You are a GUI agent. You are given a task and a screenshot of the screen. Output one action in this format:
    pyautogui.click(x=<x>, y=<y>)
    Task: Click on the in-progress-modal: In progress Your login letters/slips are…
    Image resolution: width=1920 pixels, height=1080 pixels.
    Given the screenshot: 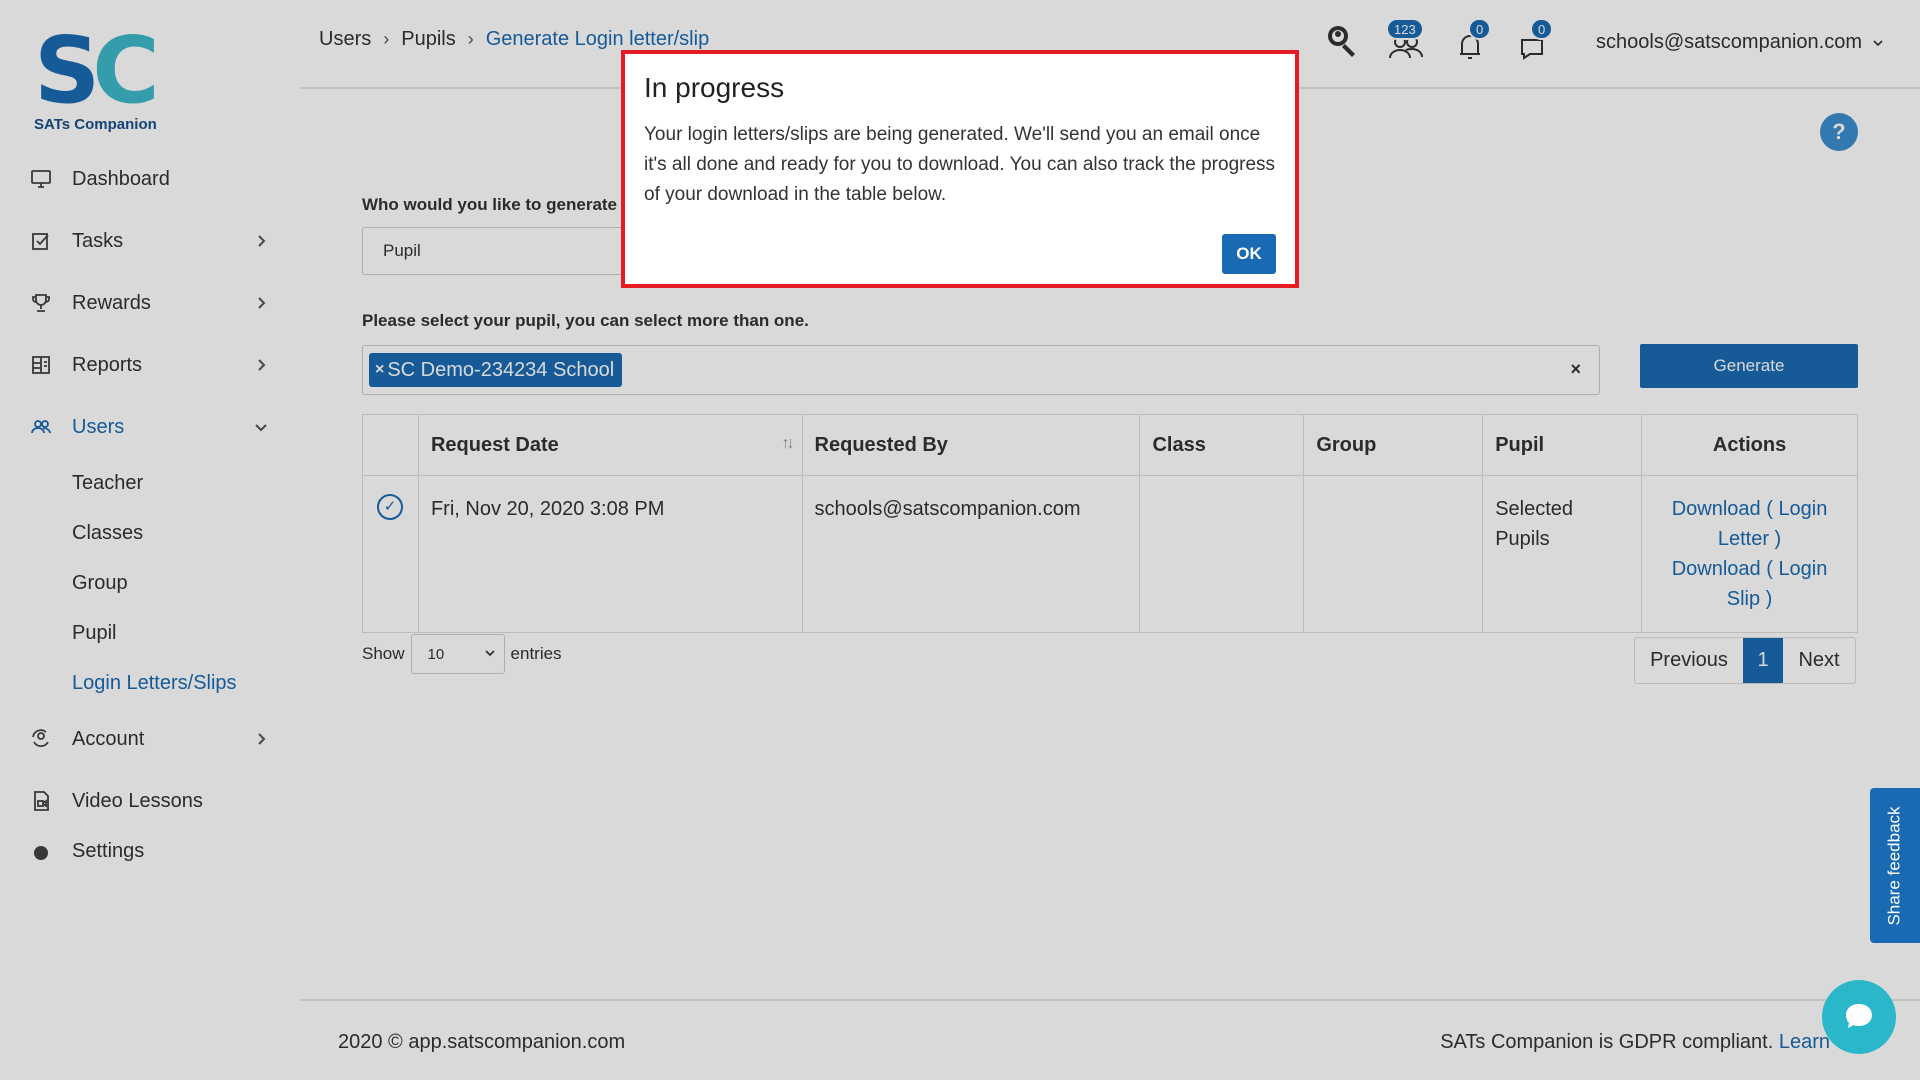 What is the action you would take?
    pyautogui.click(x=960, y=169)
    